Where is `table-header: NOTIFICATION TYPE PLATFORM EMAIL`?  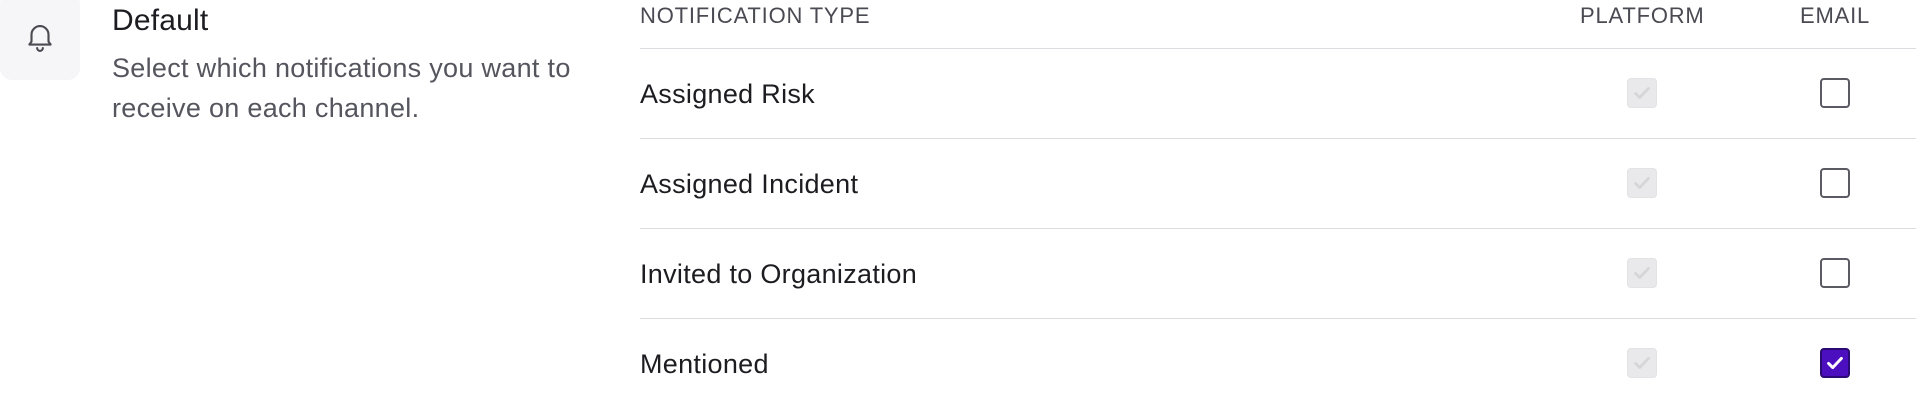 table-header: NOTIFICATION TYPE PLATFORM EMAIL is located at coordinates (1278, 24).